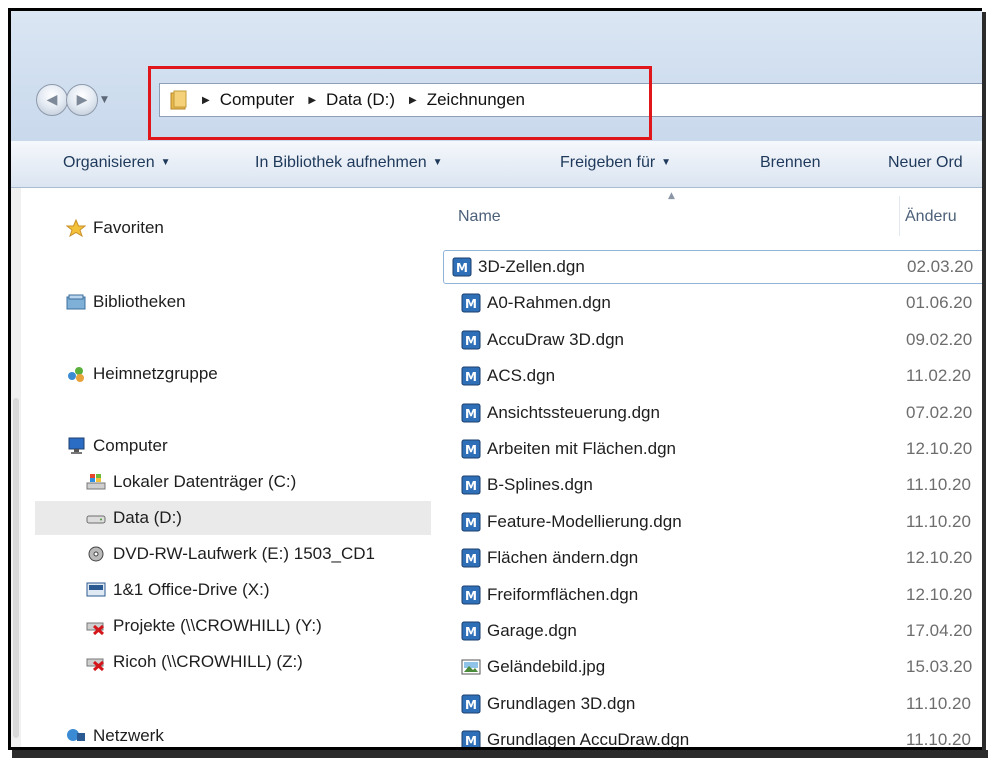  Describe the element at coordinates (104, 100) in the screenshot. I see `recent-pages-dropdown-icon: ▼` at that location.